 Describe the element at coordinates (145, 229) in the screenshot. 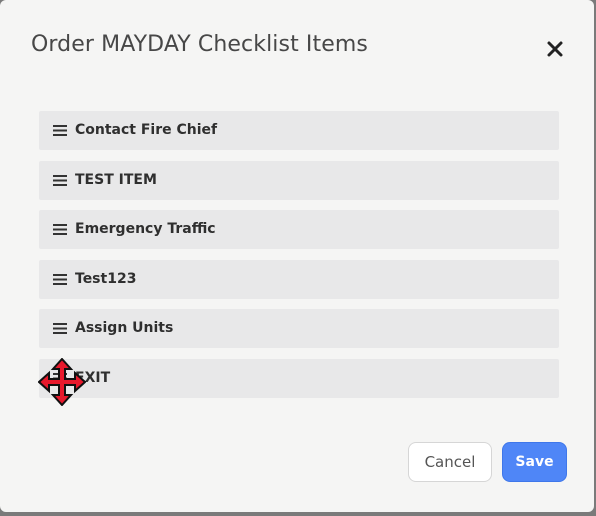

I see `list-item-label: Emergency Traffic` at that location.